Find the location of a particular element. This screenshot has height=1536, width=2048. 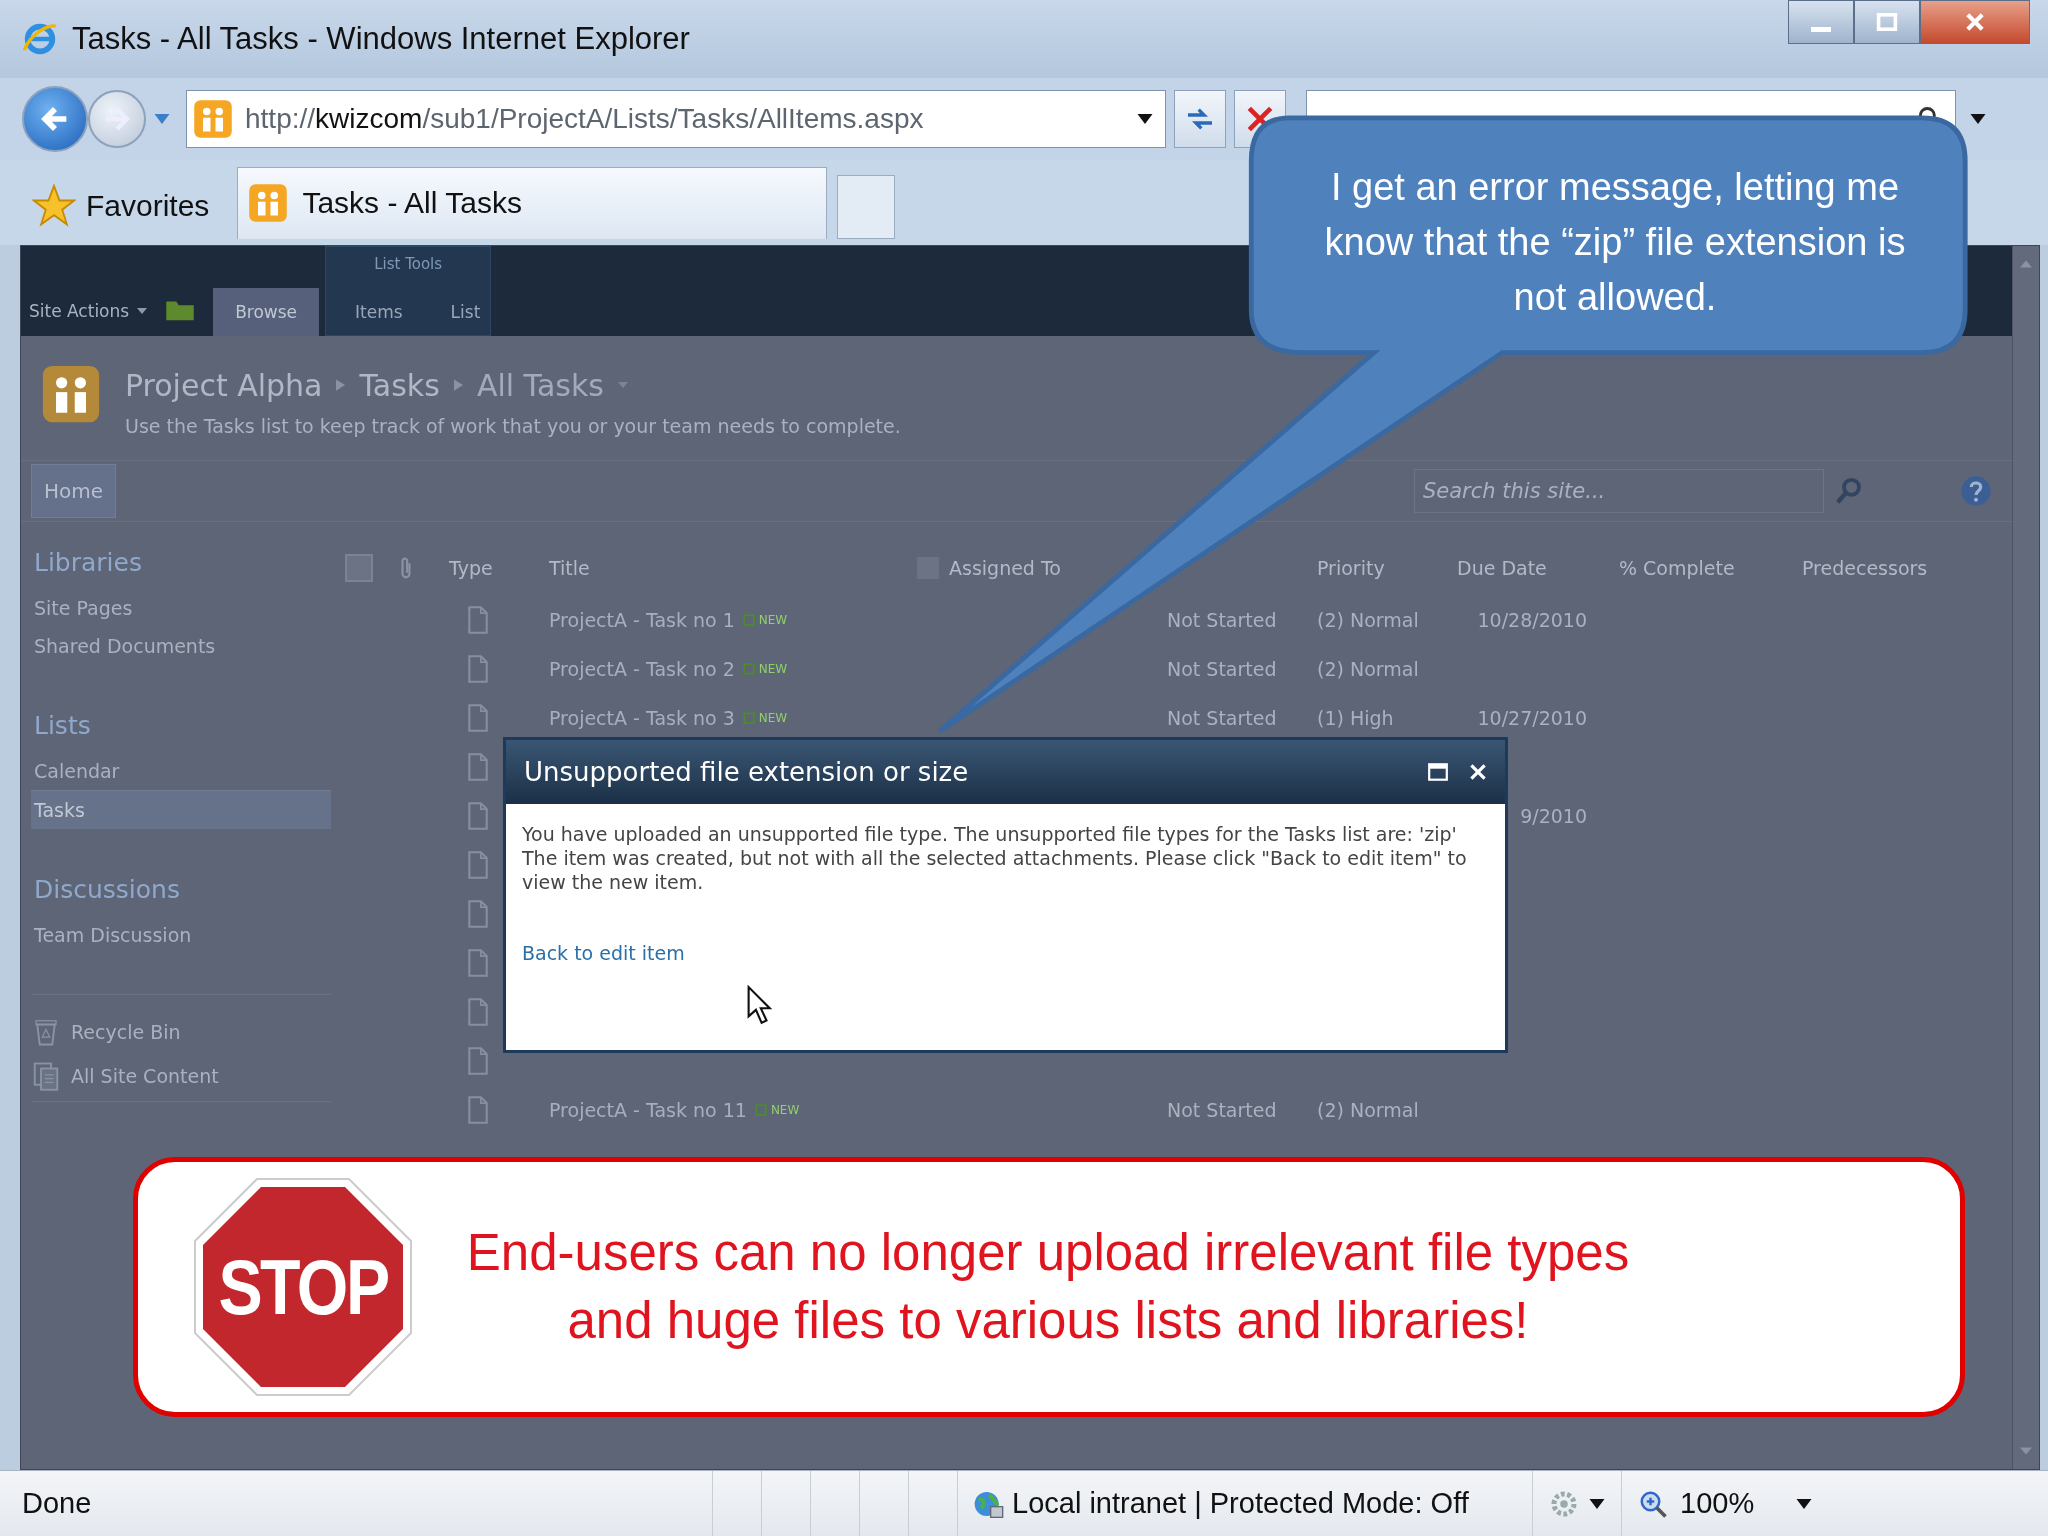

documents-icon is located at coordinates (46, 1075).